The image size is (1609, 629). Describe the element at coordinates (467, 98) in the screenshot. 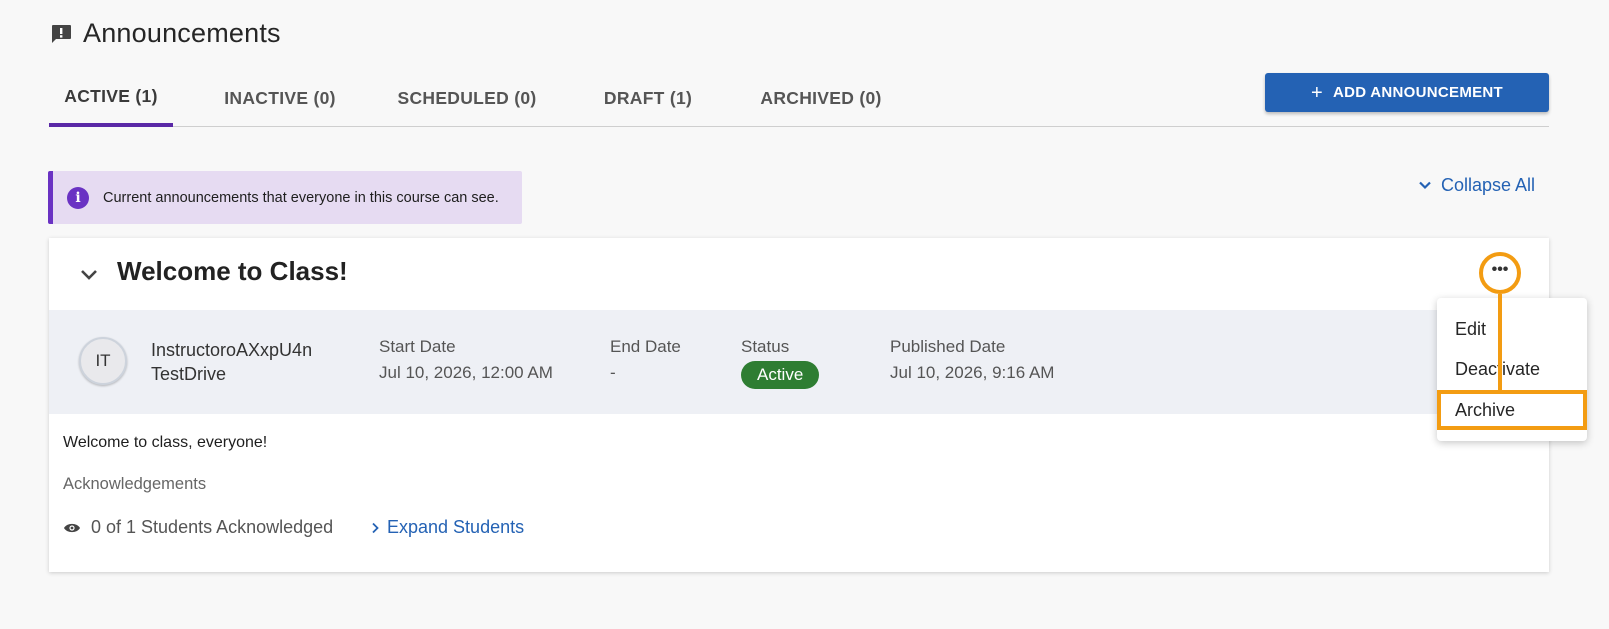

I see `tab-scheduled: SCHEDULED (0)` at that location.